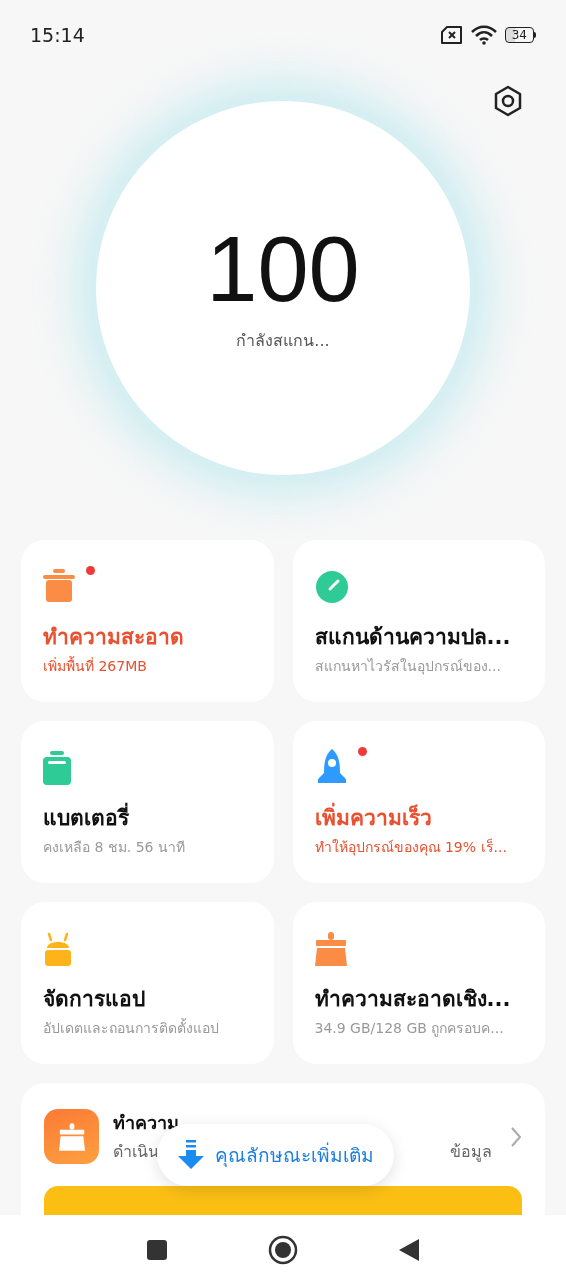  What do you see at coordinates (147, 621) in the screenshot?
I see `feature-card: ทำความสะอาด เพิ่มพื้นที่ 267MB` at bounding box center [147, 621].